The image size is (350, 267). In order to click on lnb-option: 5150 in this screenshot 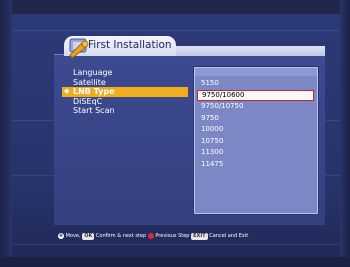, I will do `click(255, 84)`.